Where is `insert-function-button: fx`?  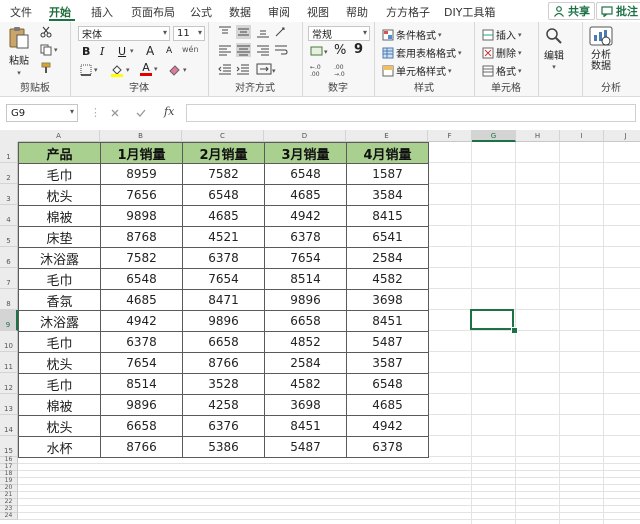 insert-function-button: fx is located at coordinates (169, 111).